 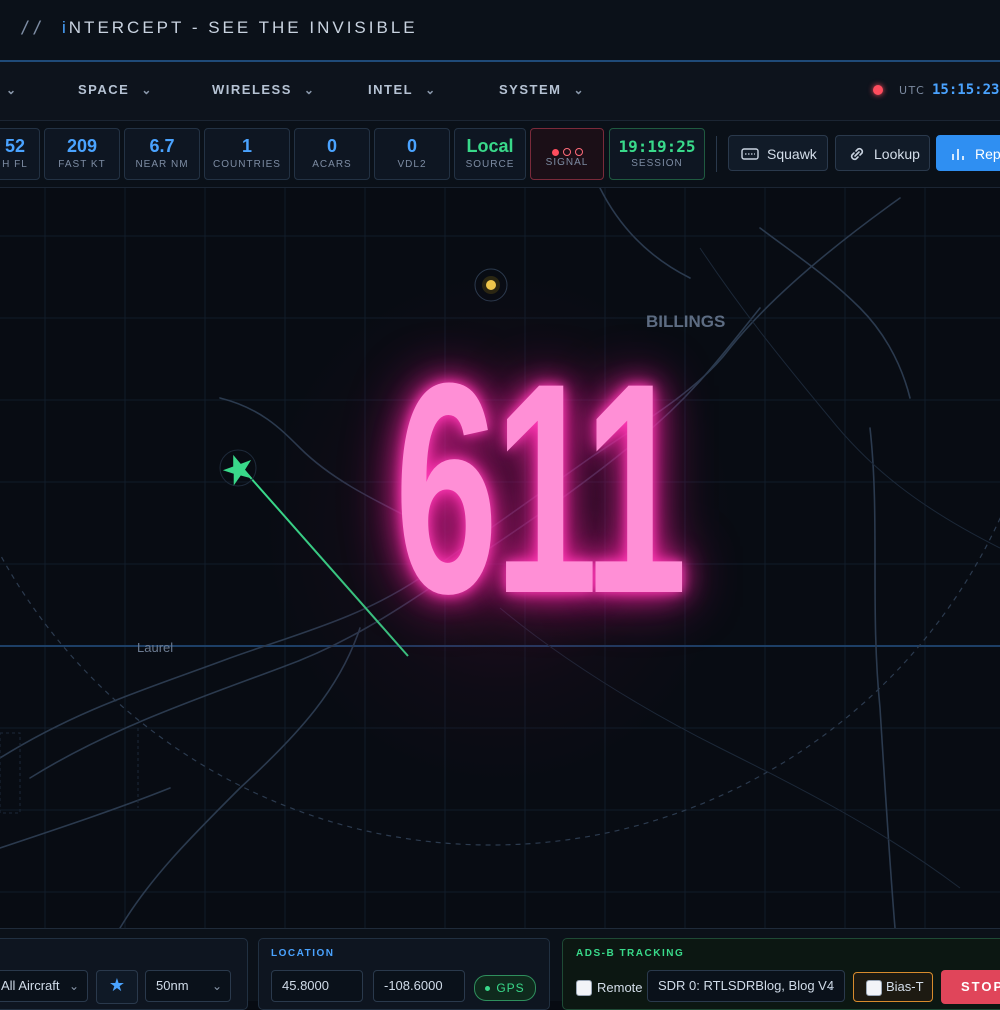 What do you see at coordinates (716, 154) in the screenshot?
I see `toolbar-divider` at bounding box center [716, 154].